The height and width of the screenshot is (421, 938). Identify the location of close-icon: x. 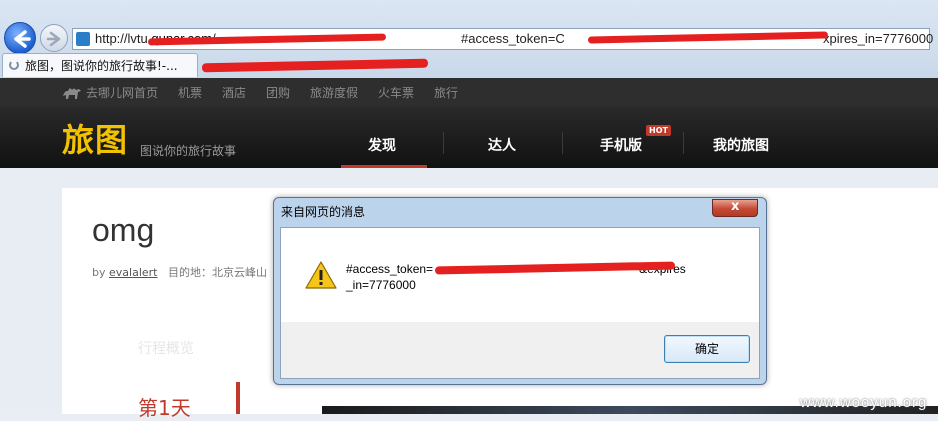
(735, 206).